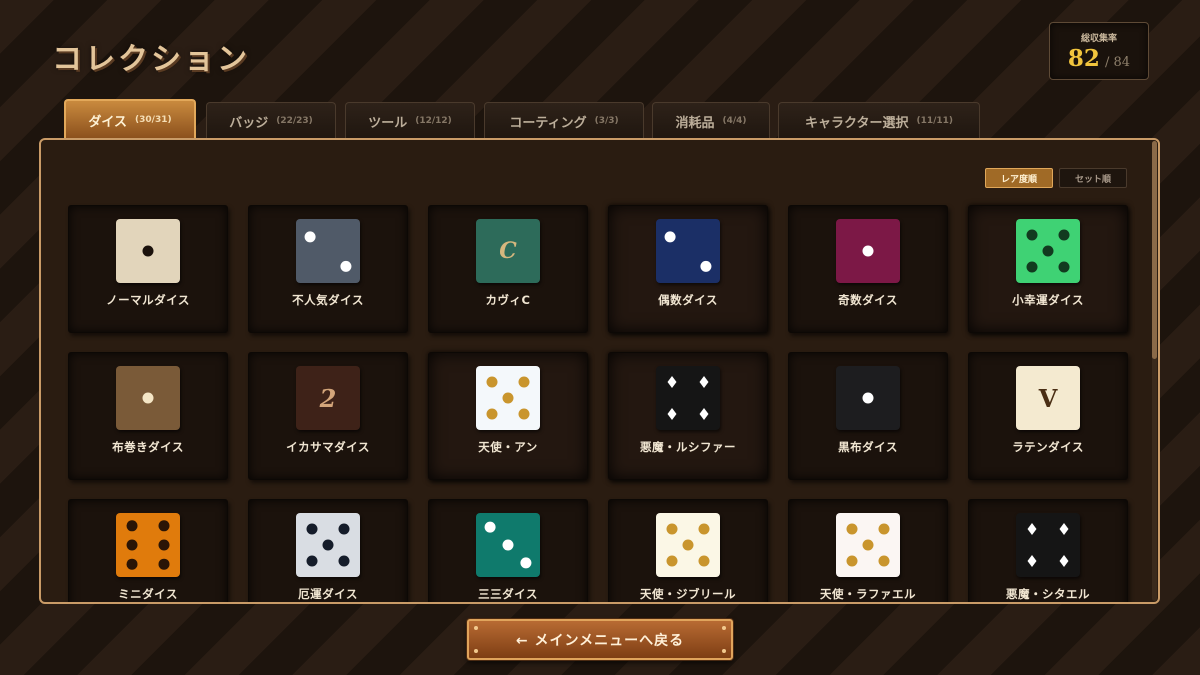  I want to click on tab-count: (22/23), so click(294, 121).